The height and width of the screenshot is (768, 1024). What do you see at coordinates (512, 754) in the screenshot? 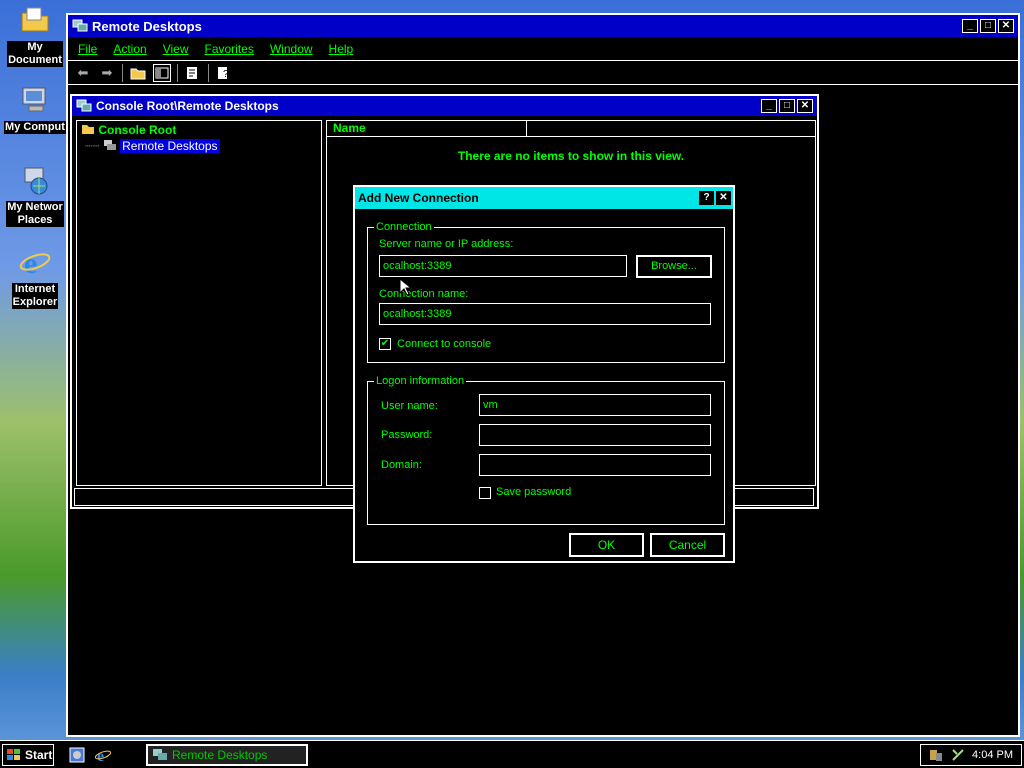
I see `taskbar: Start e Remote Desktops 4:04 PM` at bounding box center [512, 754].